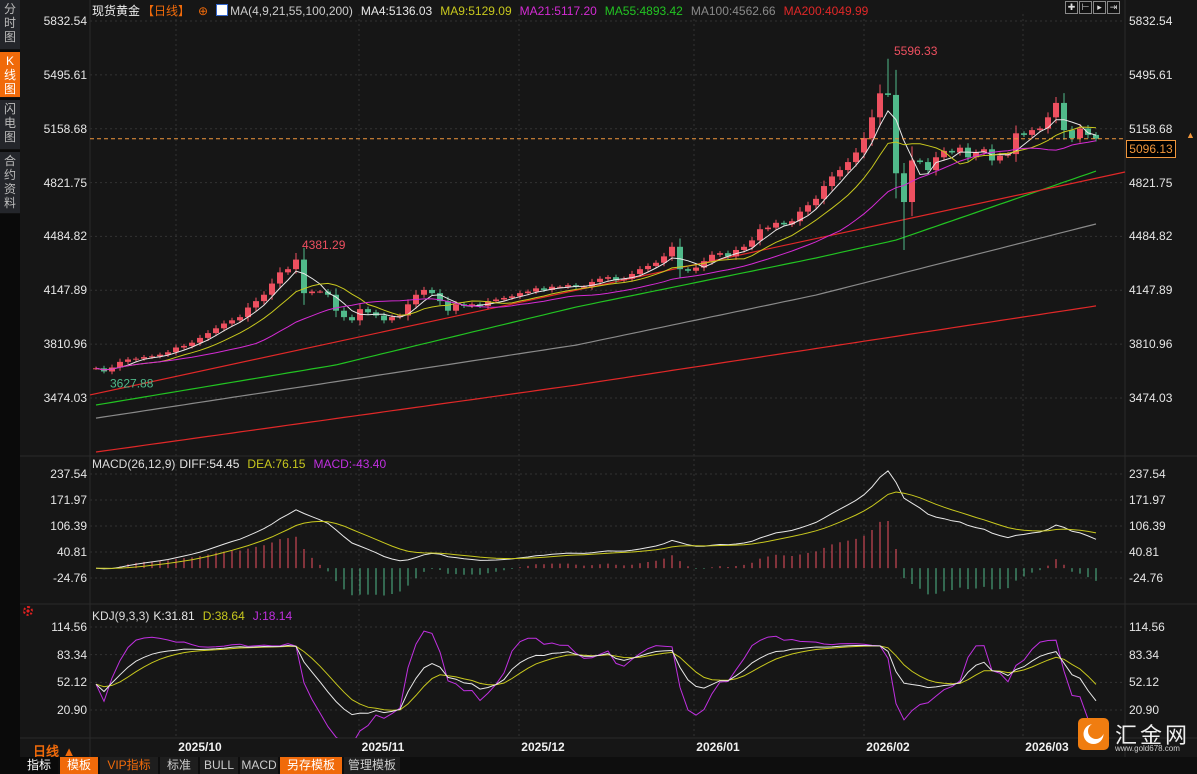  Describe the element at coordinates (1113, 7) in the screenshot. I see `move-right-icon: ⇥` at that location.